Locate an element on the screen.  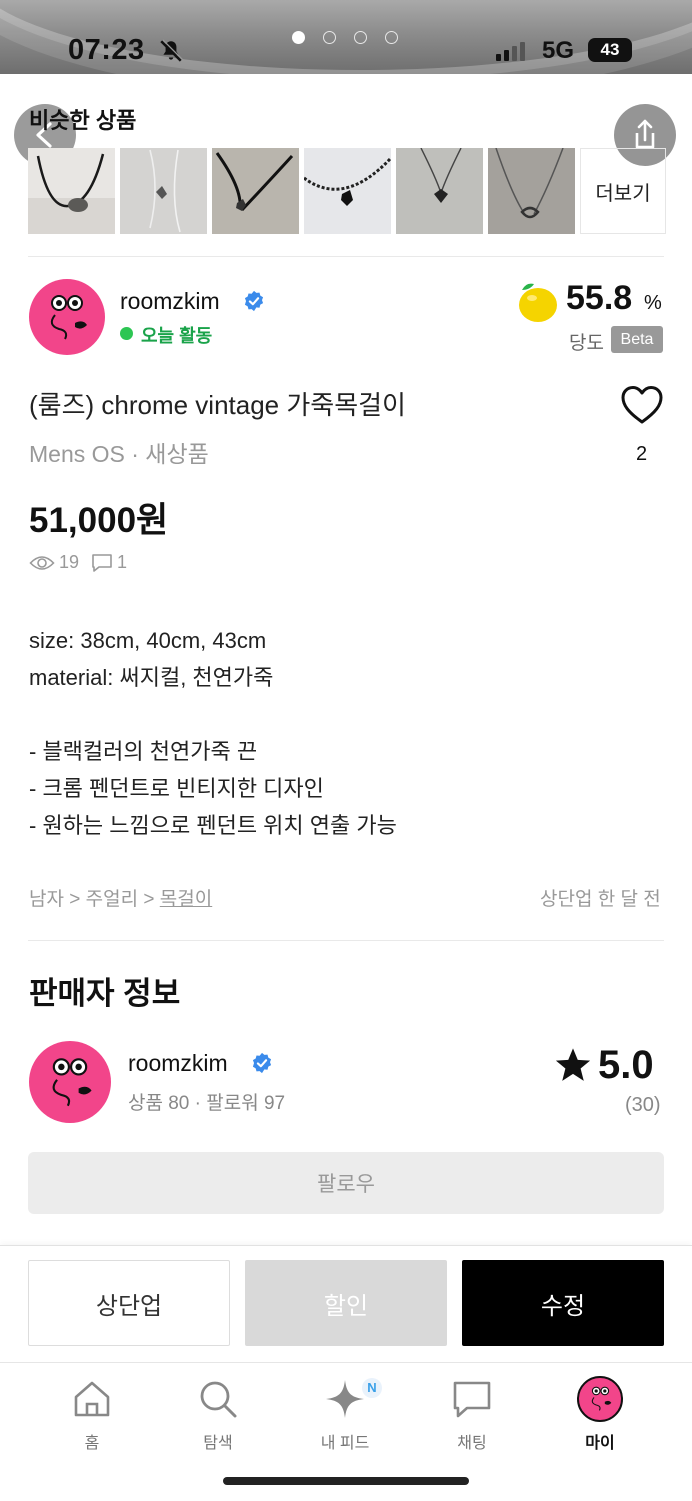
tab-label: 채팅 is located at coordinates (472, 1443).